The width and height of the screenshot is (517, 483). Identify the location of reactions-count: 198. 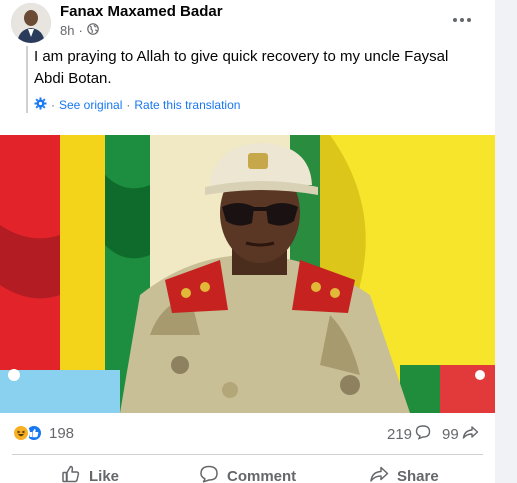
(62, 433).